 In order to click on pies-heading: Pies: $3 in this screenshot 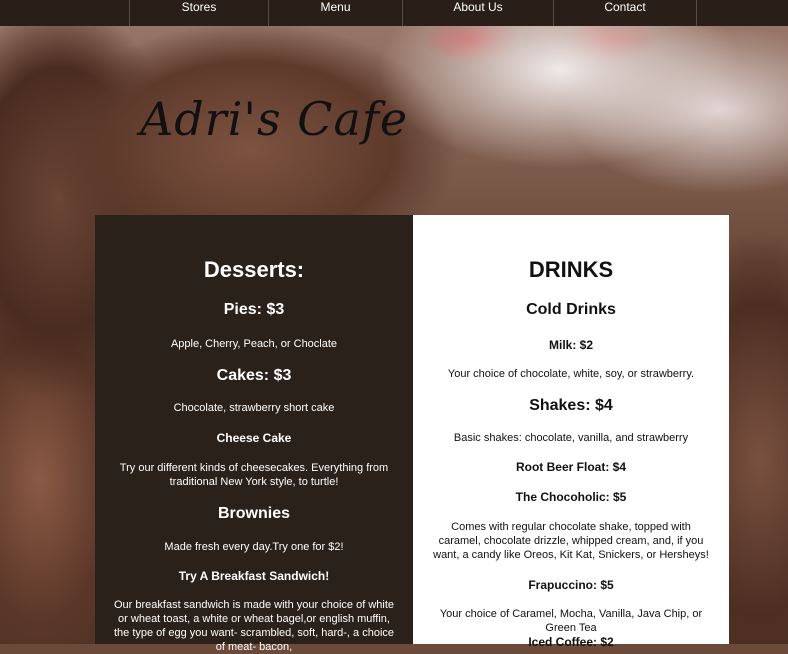, I will do `click(254, 309)`.